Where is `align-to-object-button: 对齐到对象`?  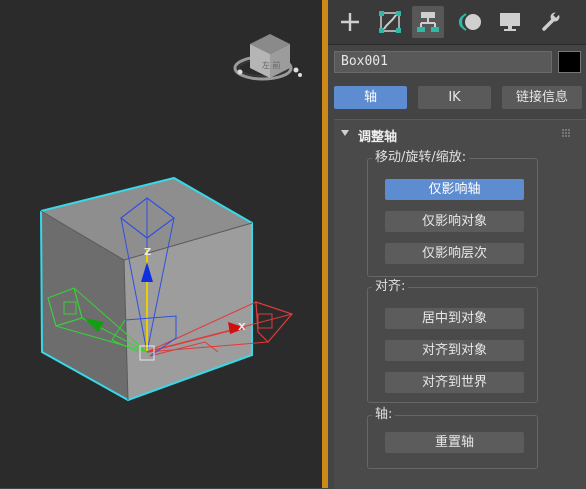
align-to-object-button: 对齐到对象 is located at coordinates (454, 350).